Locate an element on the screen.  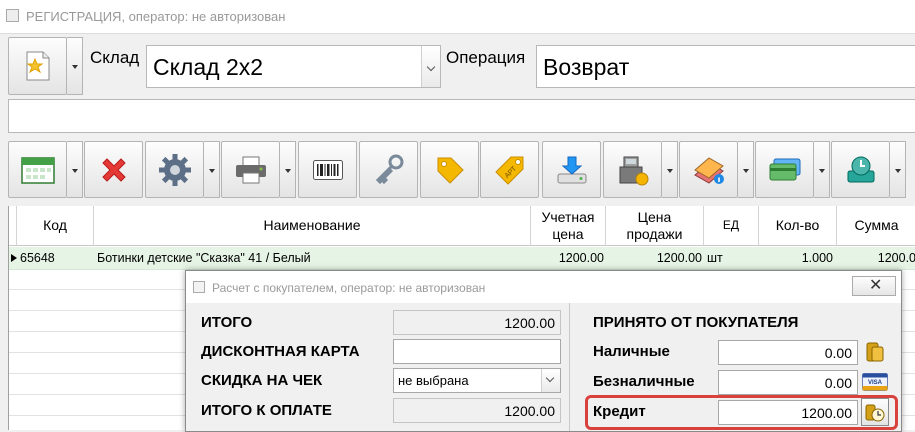
column-header-name: Наименование is located at coordinates (312, 226).